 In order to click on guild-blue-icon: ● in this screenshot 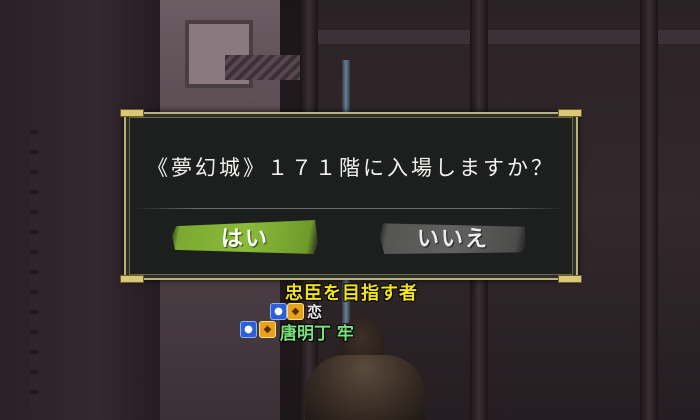, I will do `click(278, 311)`.